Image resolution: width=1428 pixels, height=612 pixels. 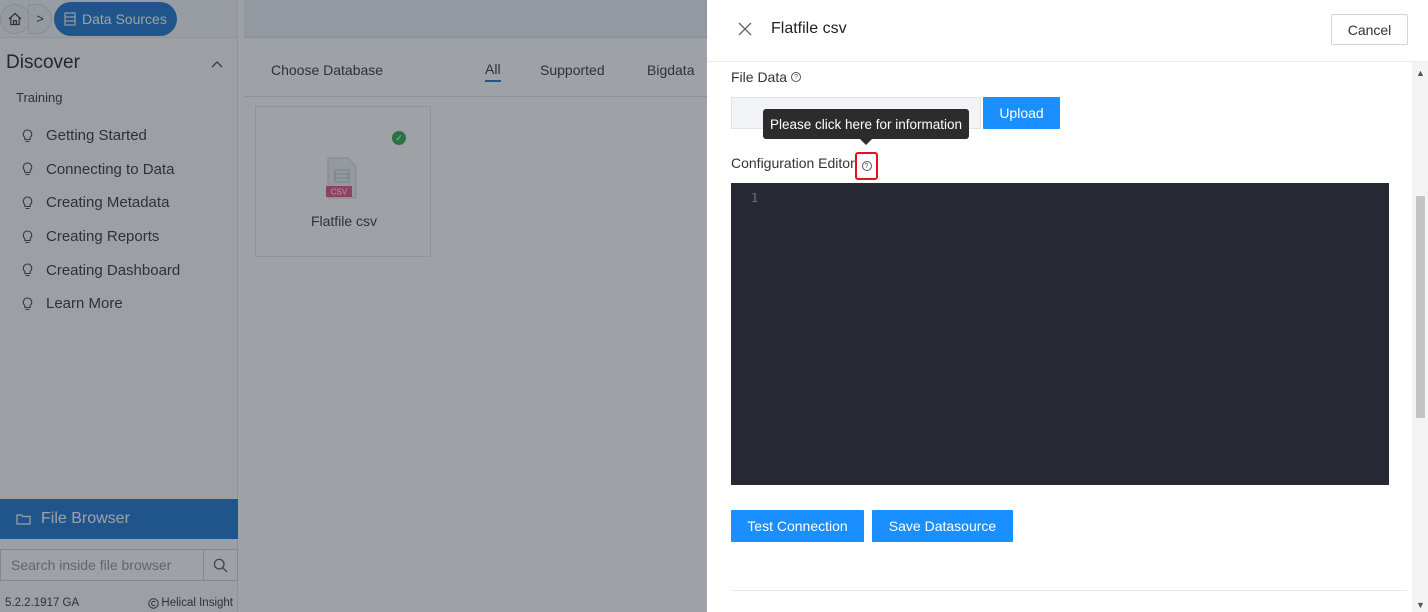 What do you see at coordinates (866, 124) in the screenshot?
I see `help-tooltip: Please click here for information` at bounding box center [866, 124].